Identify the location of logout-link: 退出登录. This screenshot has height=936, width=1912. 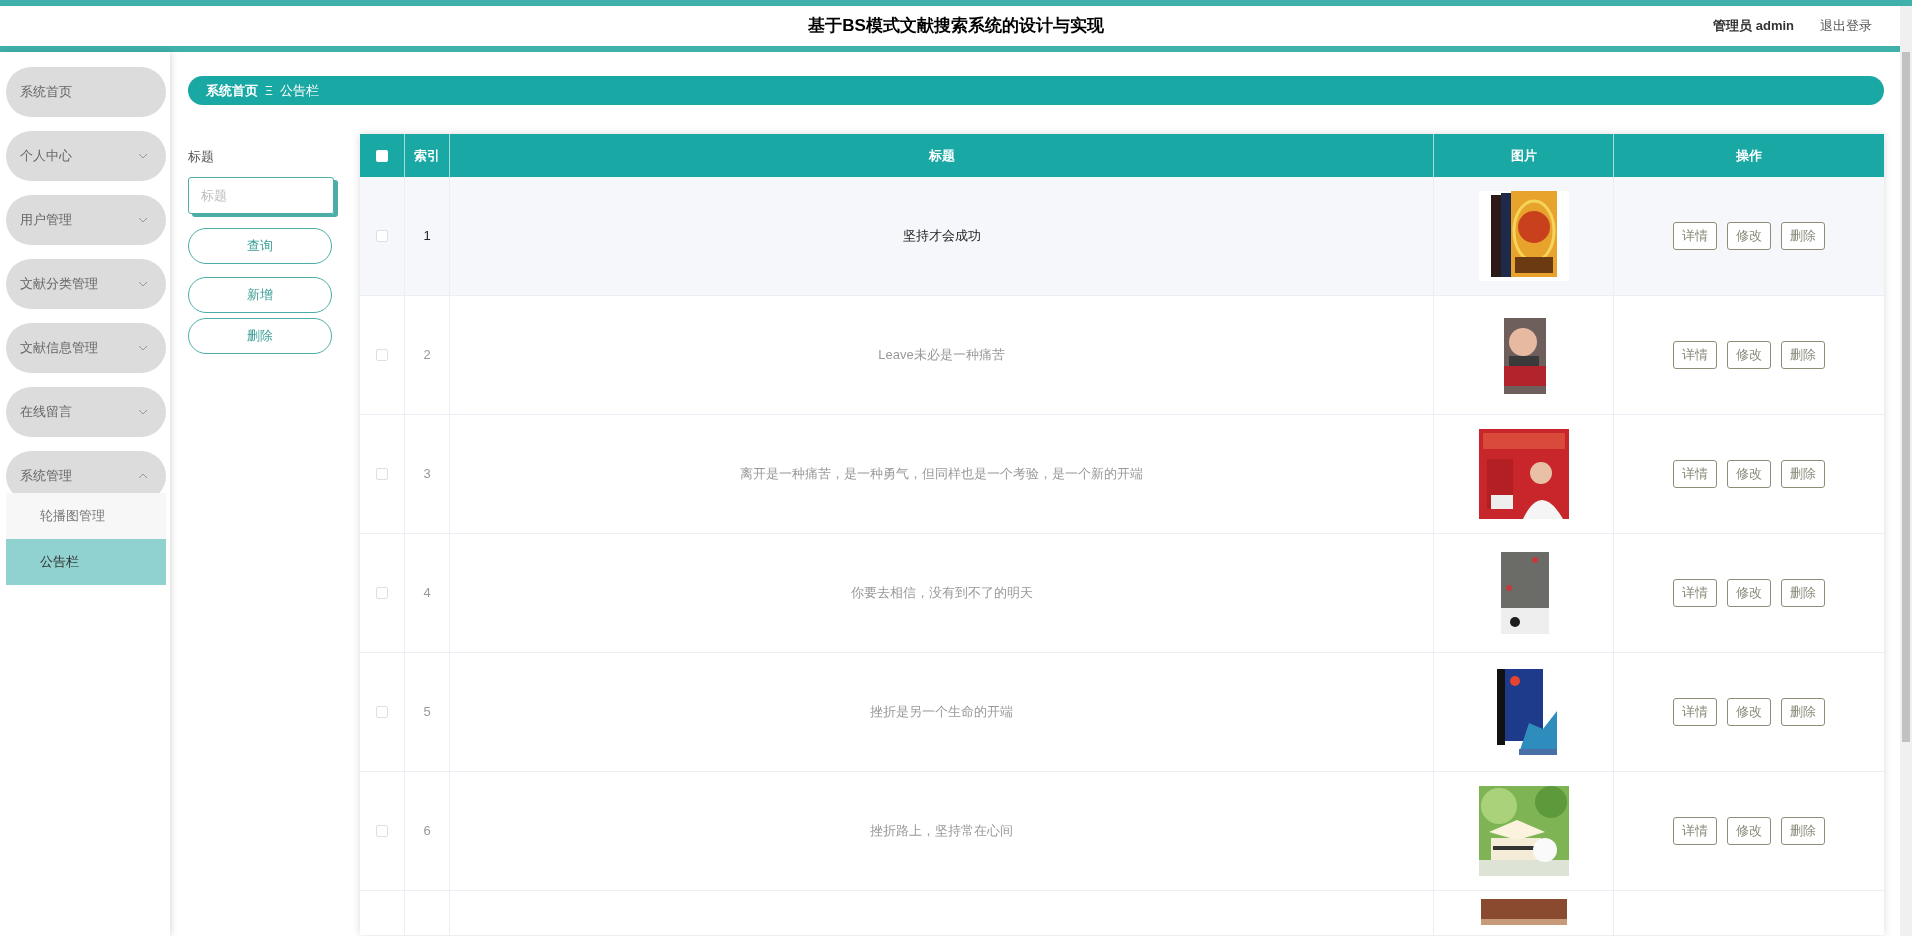
(1846, 26).